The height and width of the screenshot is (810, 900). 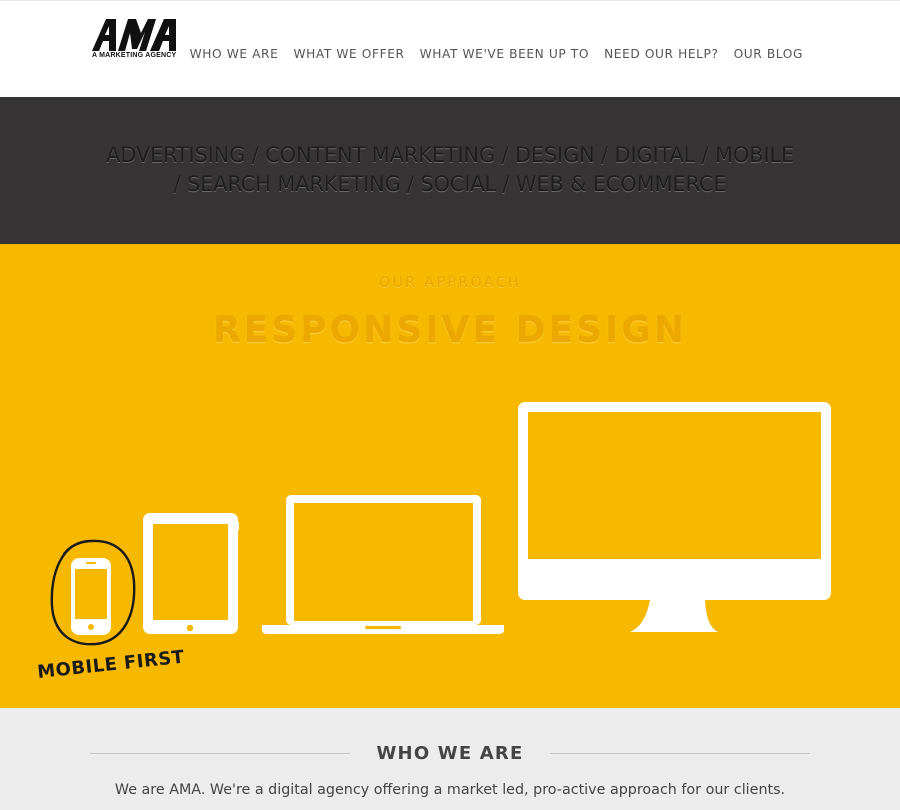 I want to click on ama-logo-mark, so click(x=134, y=35).